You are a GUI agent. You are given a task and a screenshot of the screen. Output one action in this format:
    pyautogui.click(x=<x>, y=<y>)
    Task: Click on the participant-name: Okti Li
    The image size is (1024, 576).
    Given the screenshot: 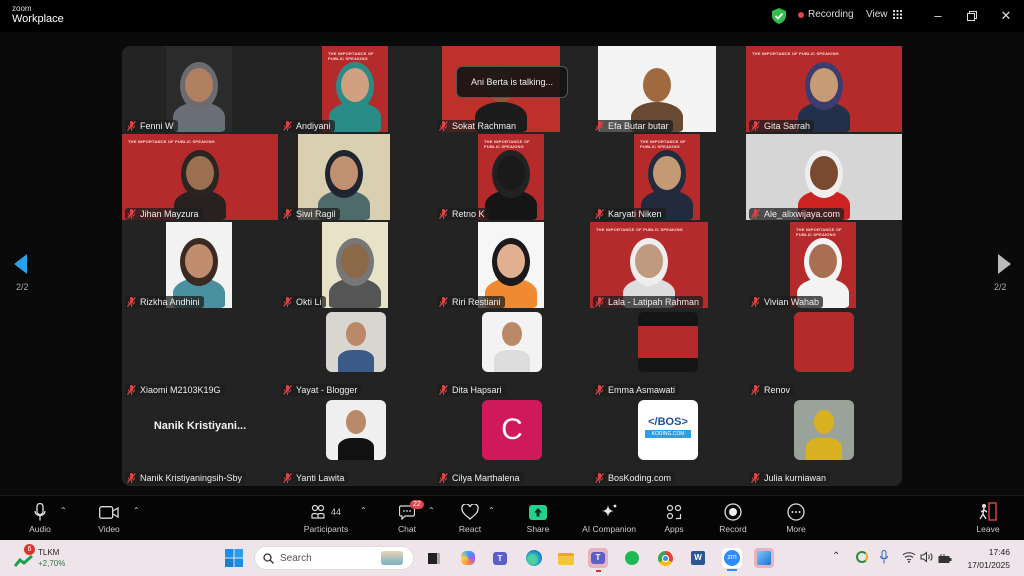 What is the action you would take?
    pyautogui.click(x=309, y=302)
    